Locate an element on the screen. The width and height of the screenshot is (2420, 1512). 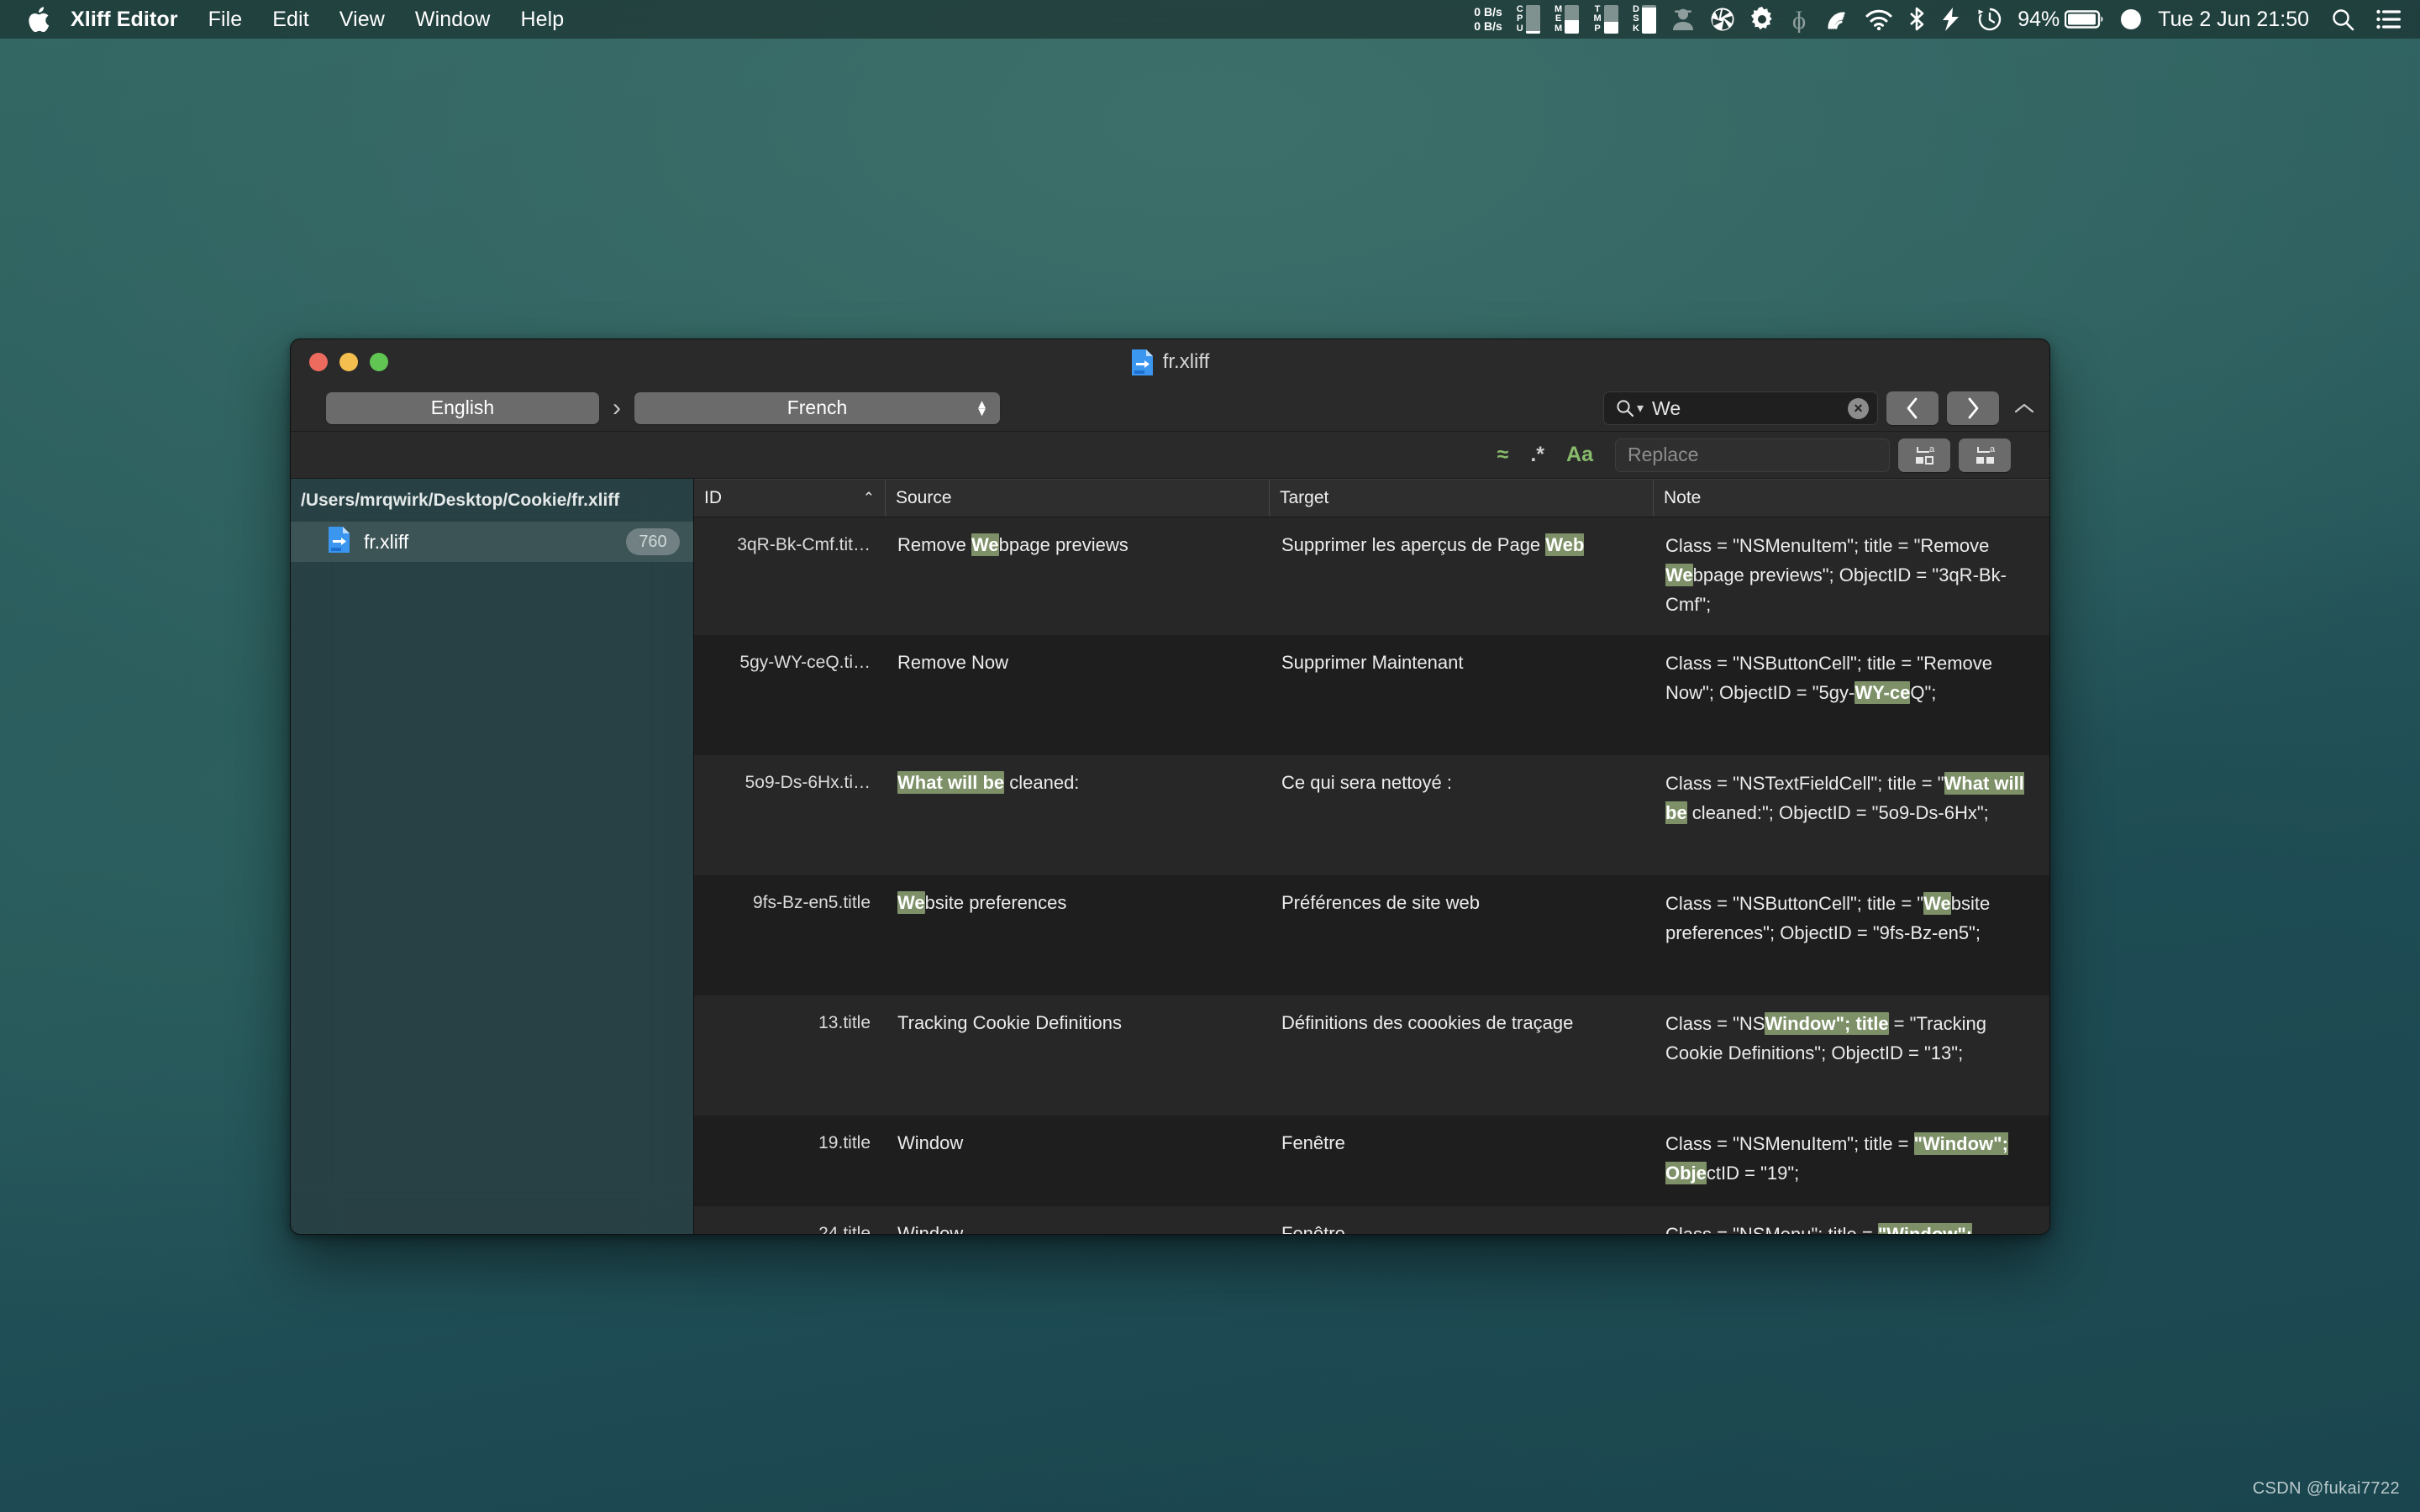
menu-item-window: Window is located at coordinates (453, 19).